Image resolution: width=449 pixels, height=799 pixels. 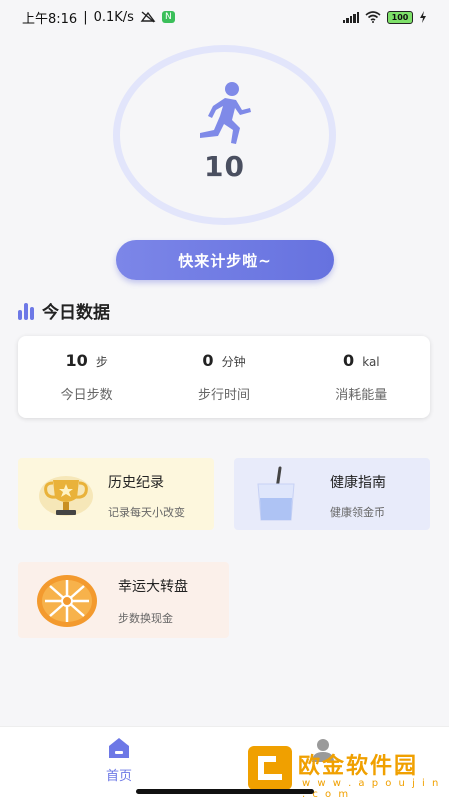 I want to click on health-guide-title: 健康指南, so click(x=358, y=483).